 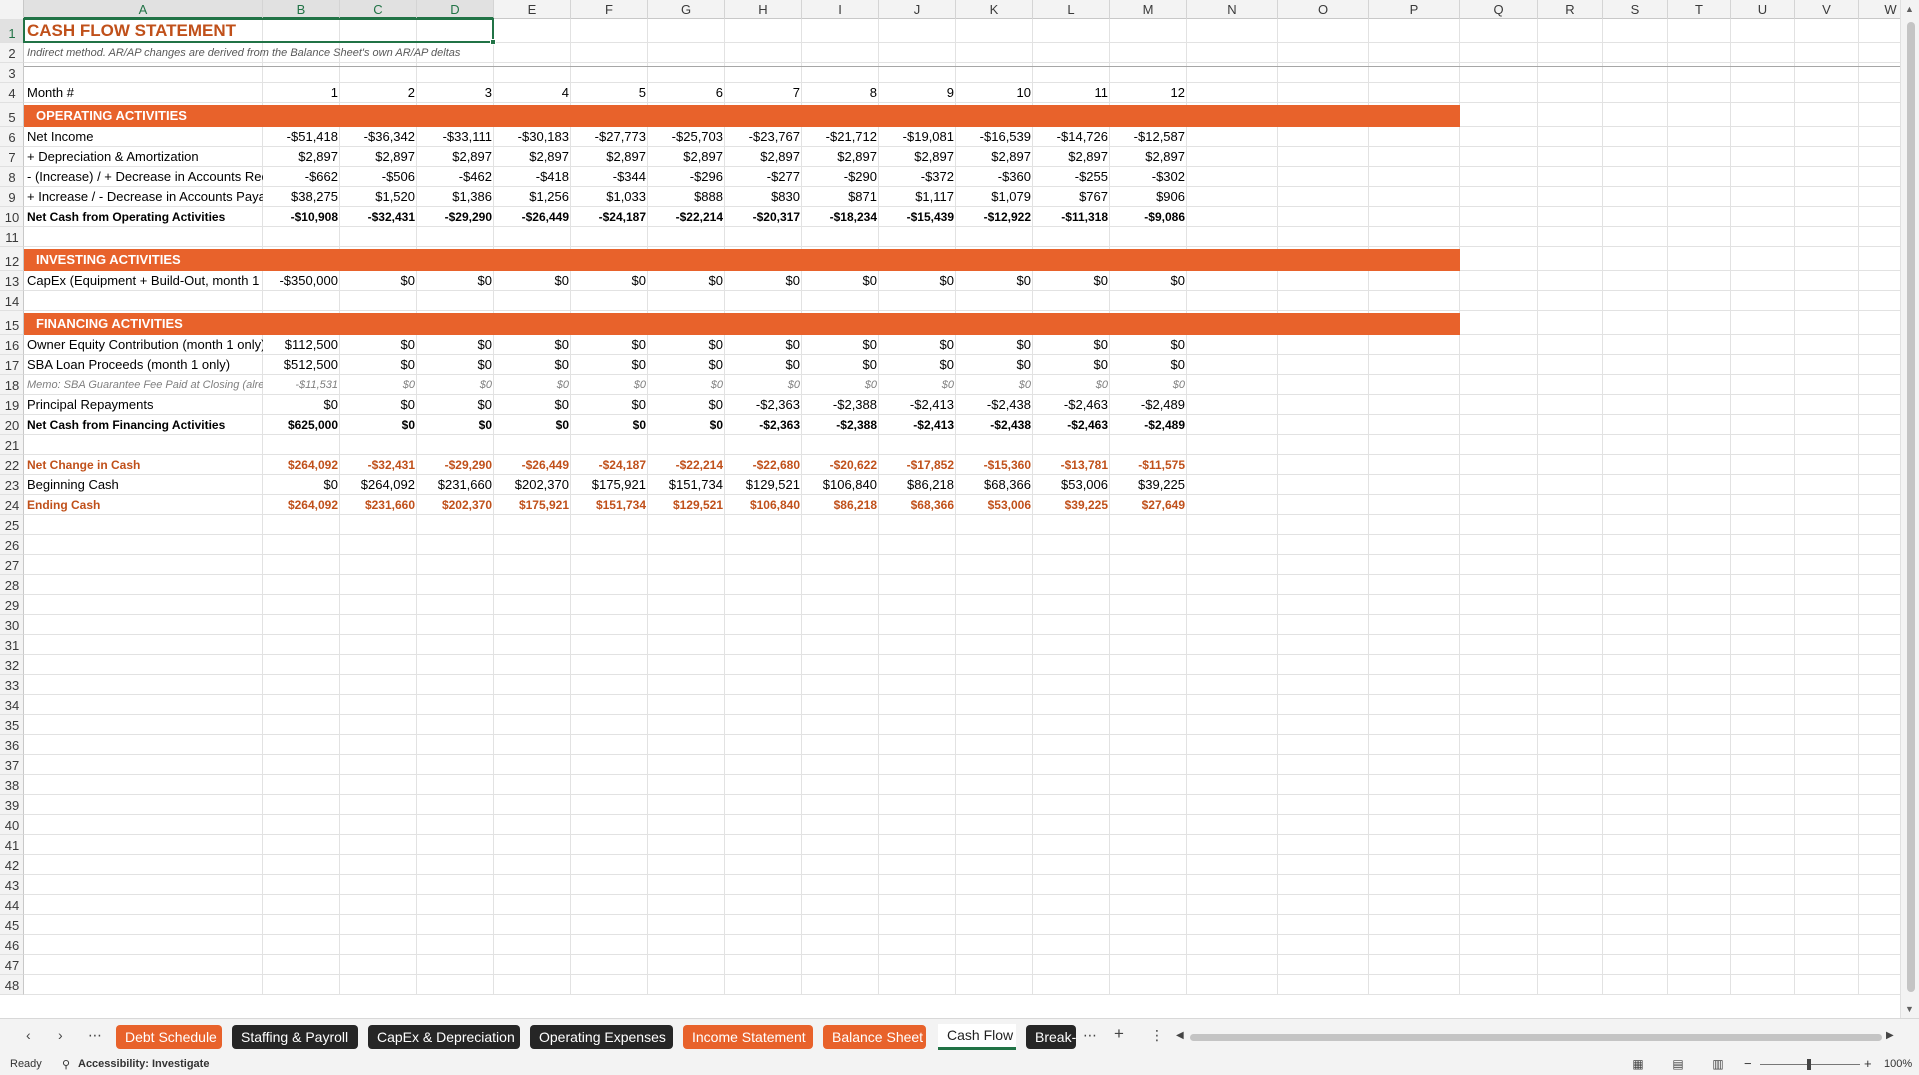 I want to click on value-cell: $202,370, so click(x=455, y=505).